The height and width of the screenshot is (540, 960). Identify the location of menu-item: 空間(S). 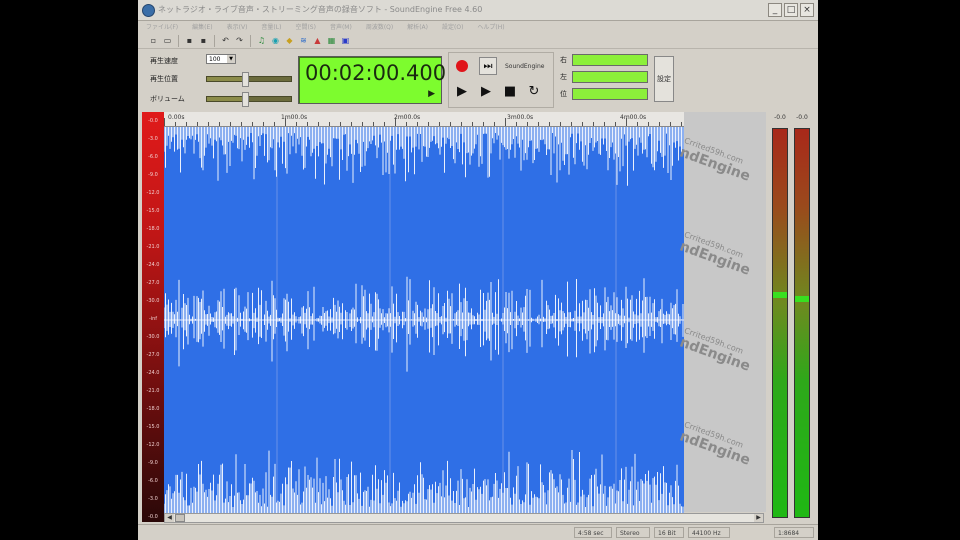
(305, 26).